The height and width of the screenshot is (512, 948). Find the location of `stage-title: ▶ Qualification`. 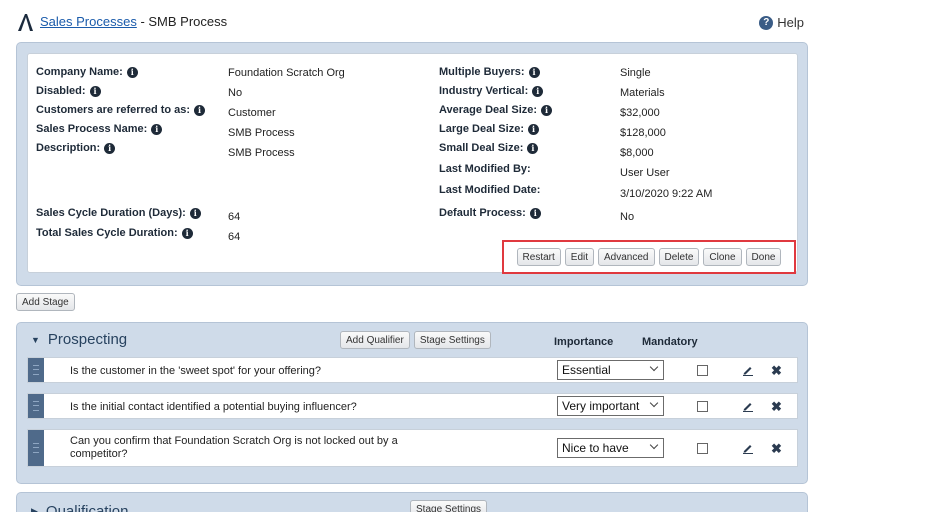

stage-title: ▶ Qualification is located at coordinates (79, 507).